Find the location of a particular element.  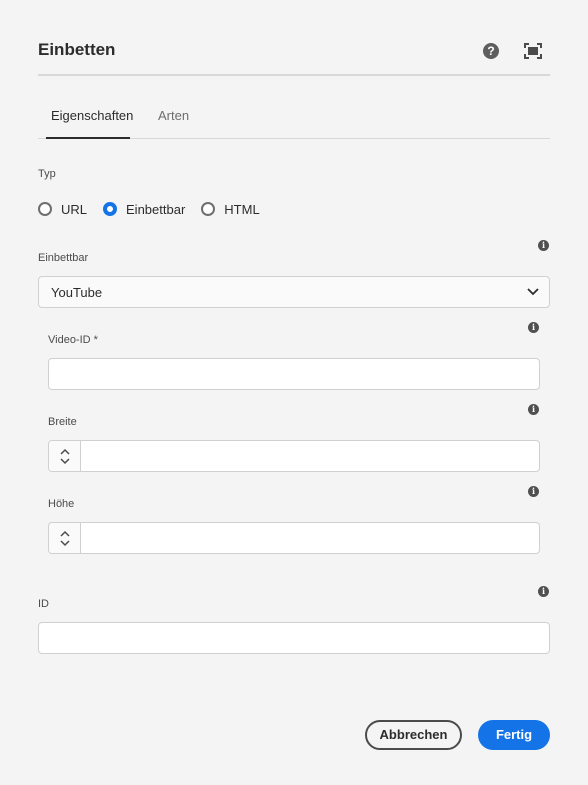

height-info-icon: i is located at coordinates (533, 491).